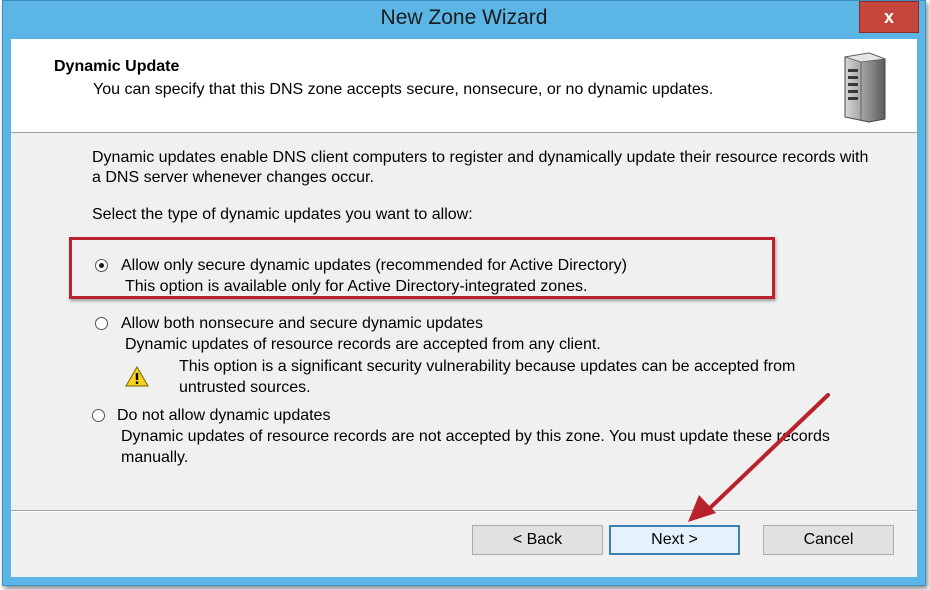 Image resolution: width=930 pixels, height=590 pixels. I want to click on annotation-highlight-box, so click(422, 268).